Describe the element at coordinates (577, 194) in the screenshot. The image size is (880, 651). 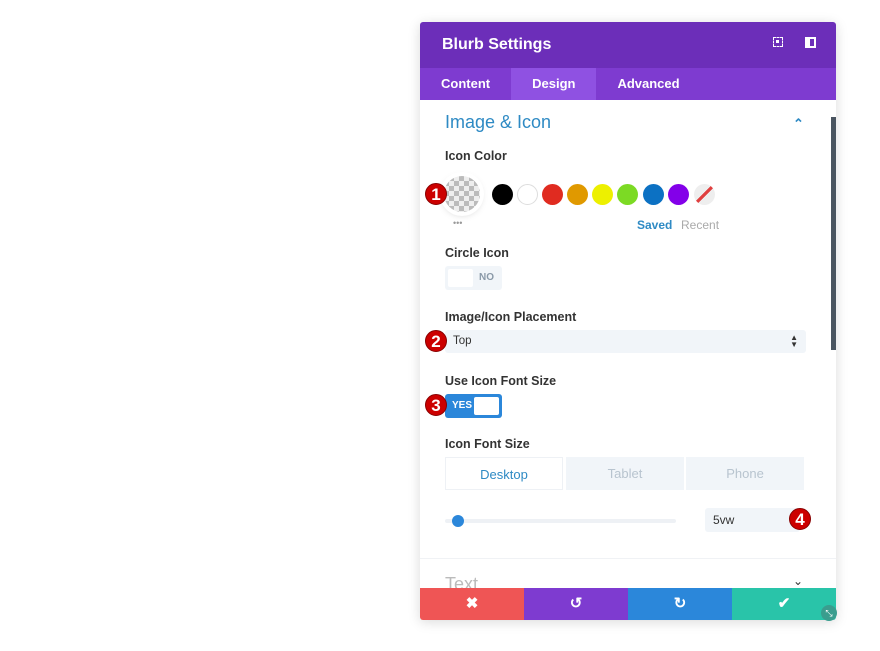
I see `swatch-orange` at that location.